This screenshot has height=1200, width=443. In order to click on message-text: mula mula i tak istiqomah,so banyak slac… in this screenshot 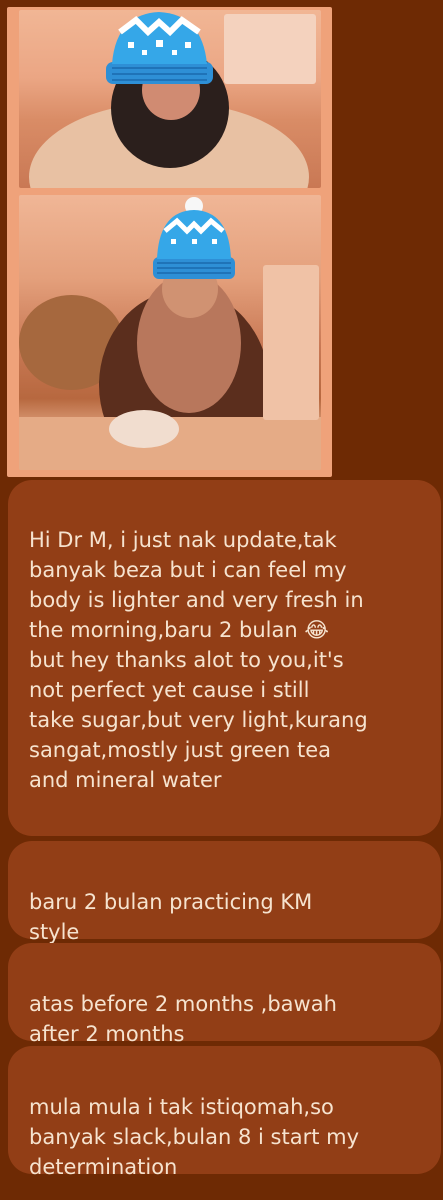, I will do `click(194, 1137)`.